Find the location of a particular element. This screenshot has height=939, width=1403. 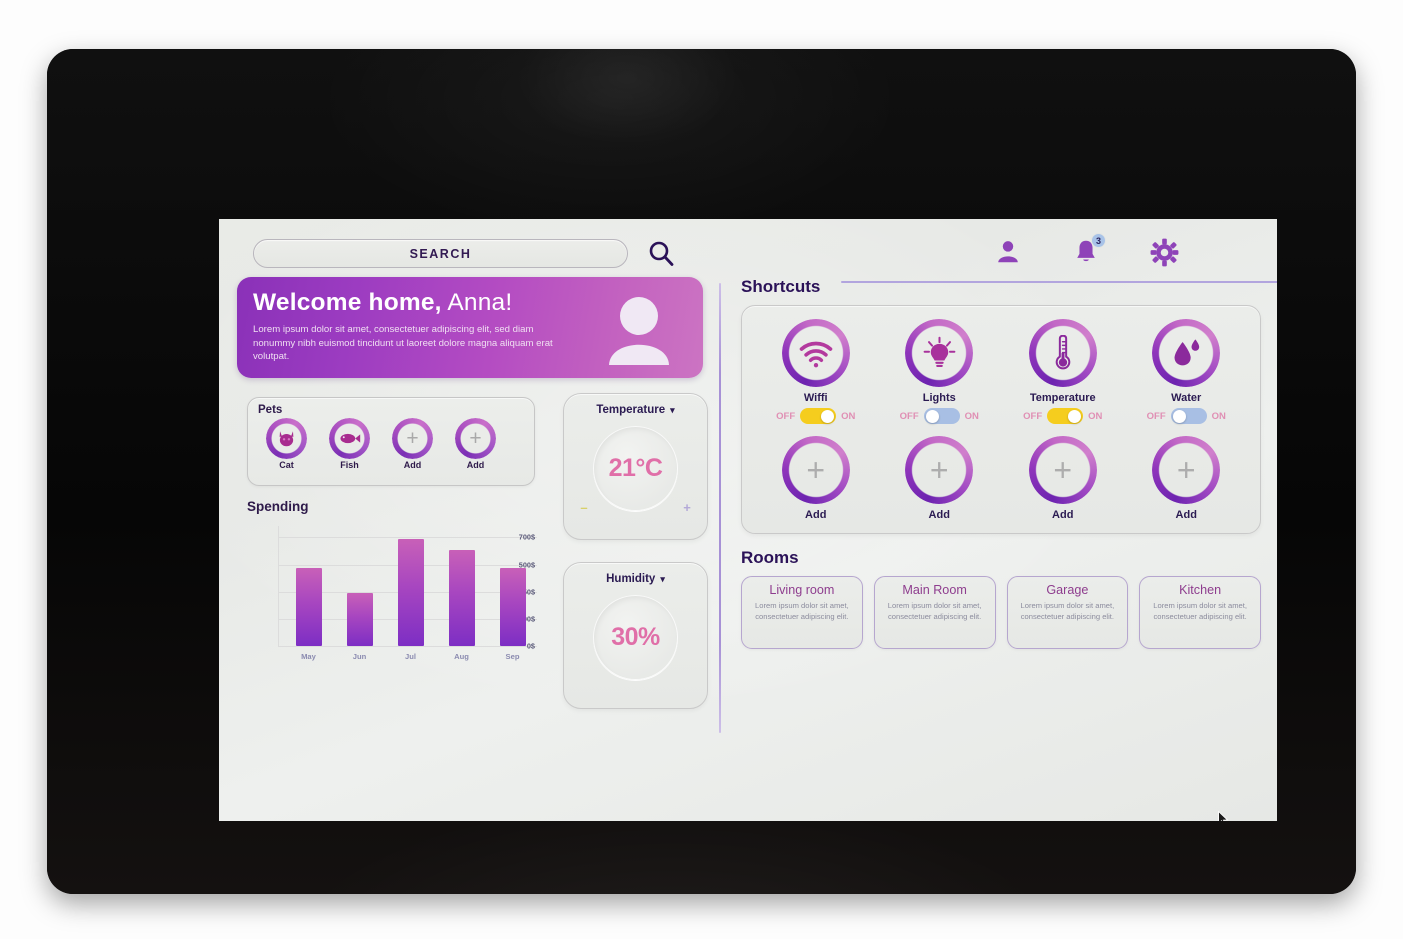

bezel-reflection is located at coordinates (627, 96).